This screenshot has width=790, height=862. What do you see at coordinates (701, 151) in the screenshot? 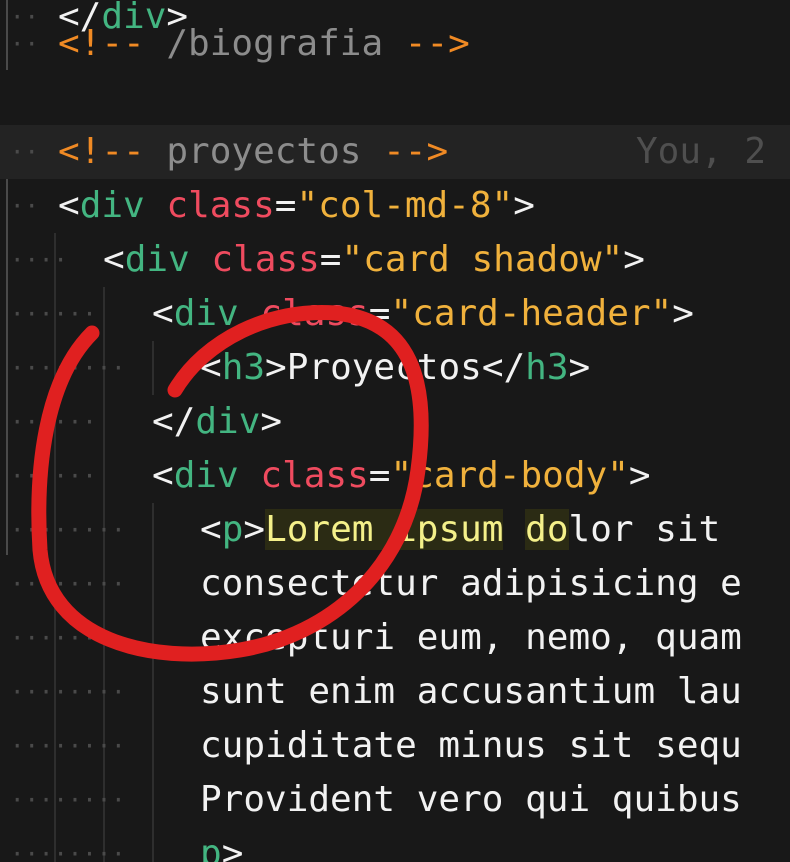
I see `git-blame-annotation: You, 2` at bounding box center [701, 151].